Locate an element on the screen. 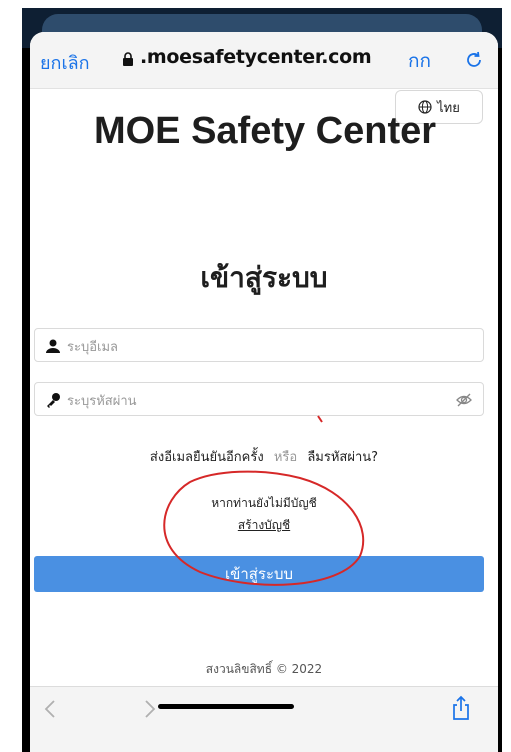 The width and height of the screenshot is (511, 752). password-placeholder: ระบุรหัสผ่าน is located at coordinates (102, 401).